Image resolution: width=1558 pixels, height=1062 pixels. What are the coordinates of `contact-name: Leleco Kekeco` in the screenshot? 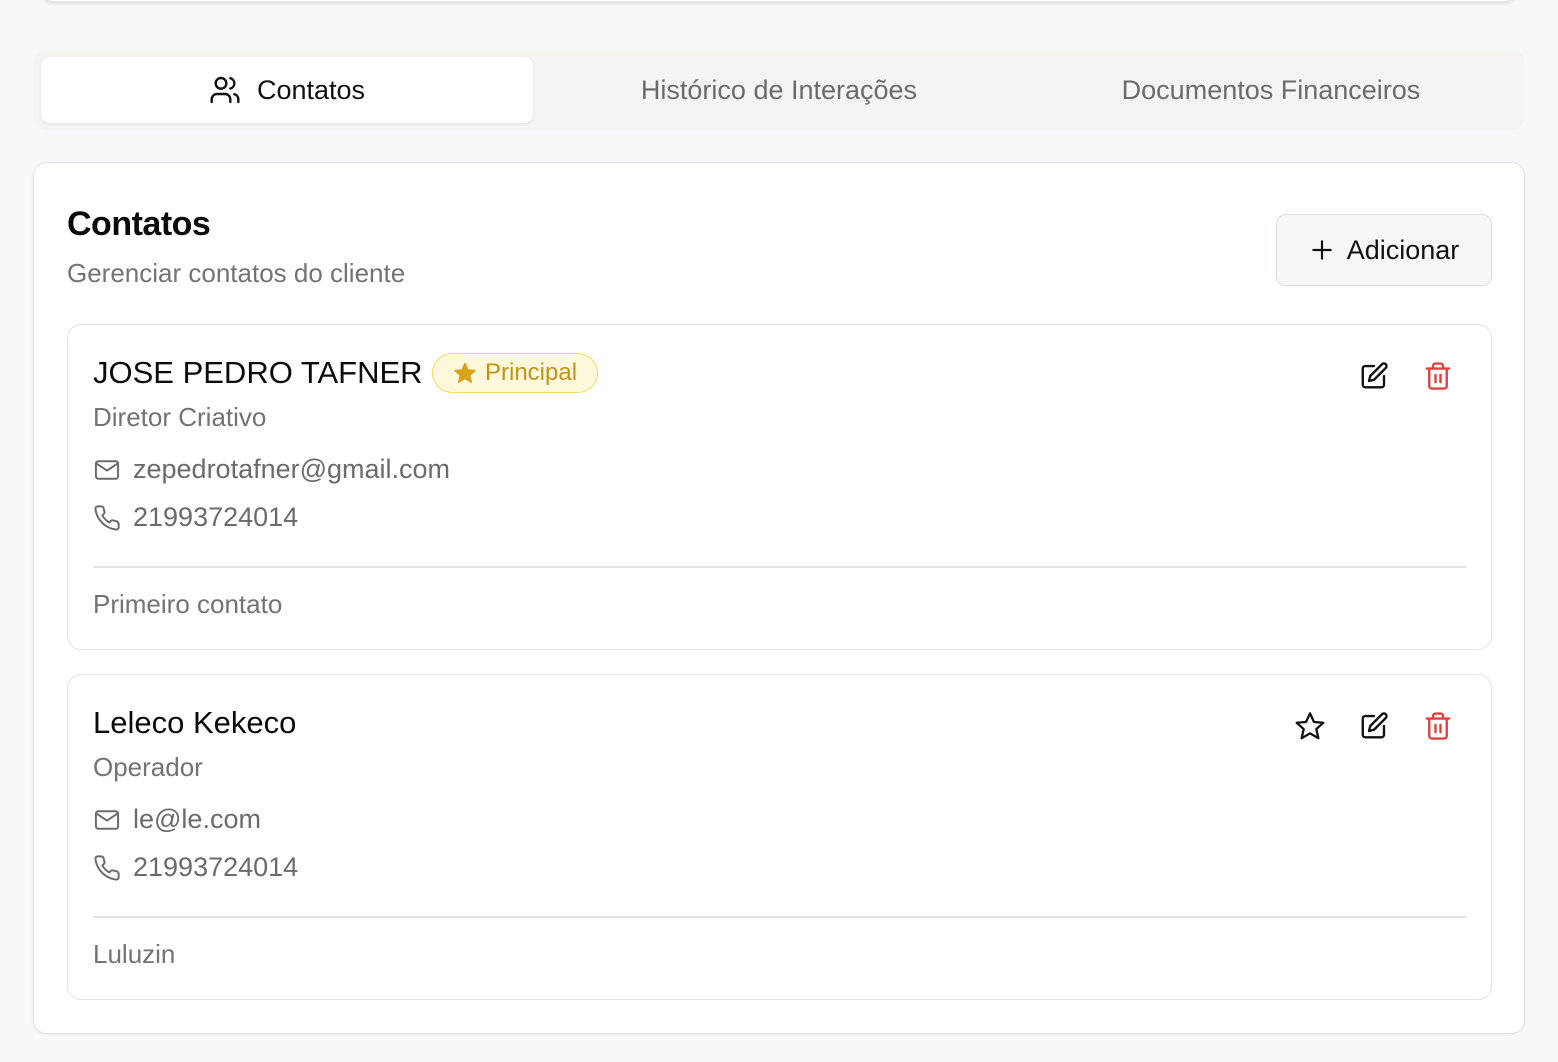 It's located at (195, 722).